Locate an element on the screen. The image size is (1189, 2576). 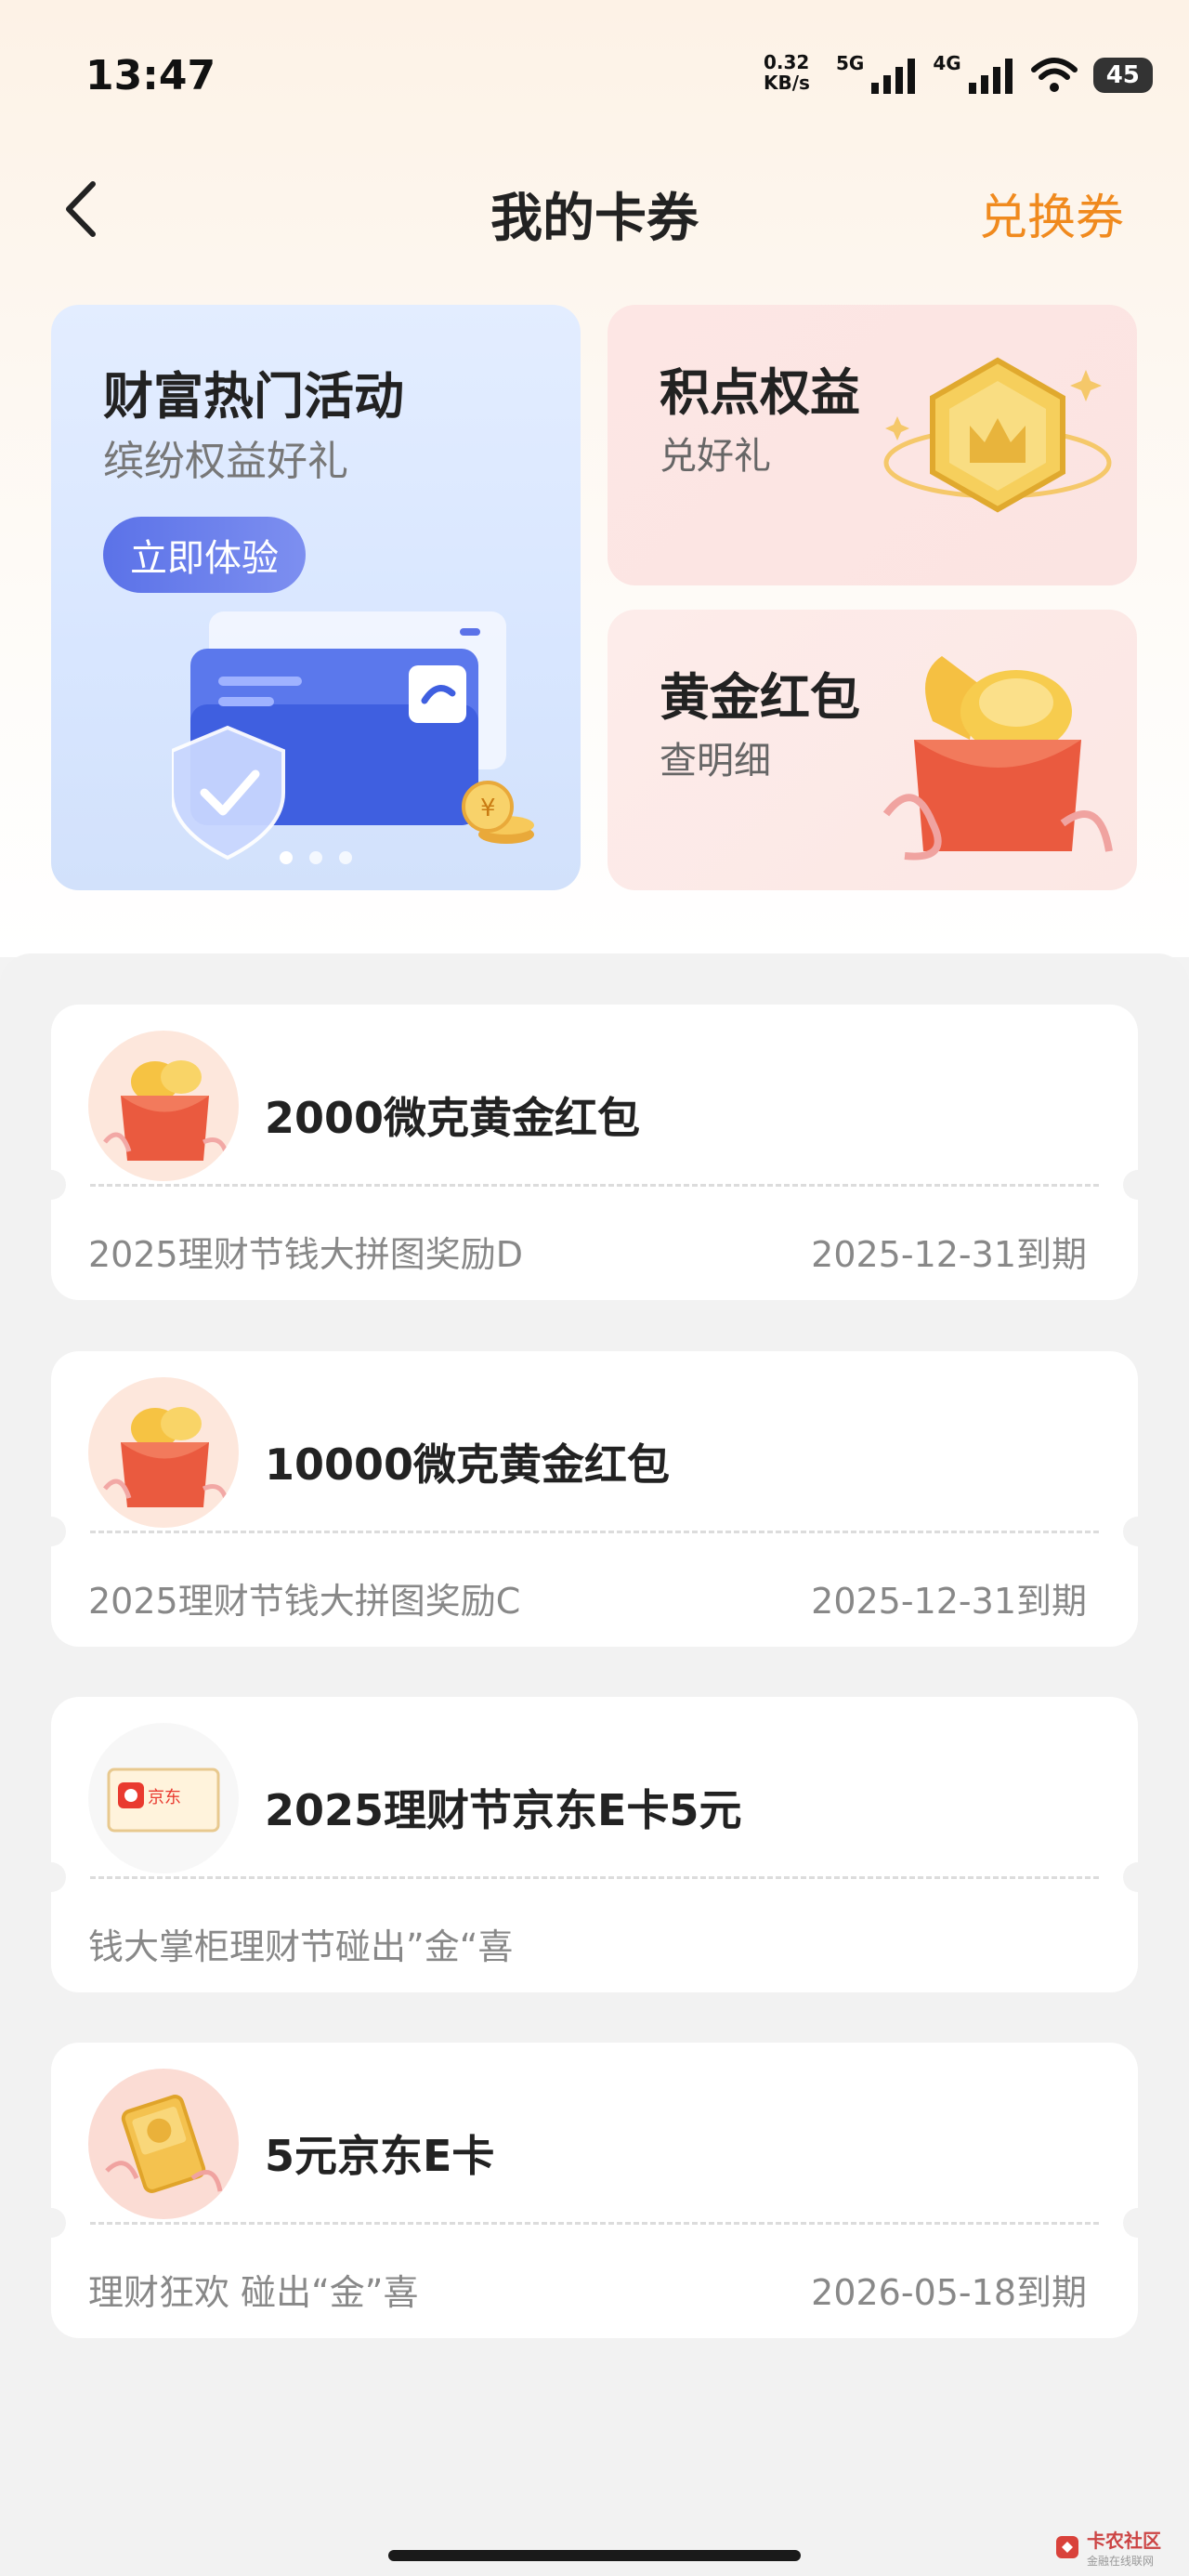
voucher-name: 5元京东E卡 is located at coordinates (380, 2156).